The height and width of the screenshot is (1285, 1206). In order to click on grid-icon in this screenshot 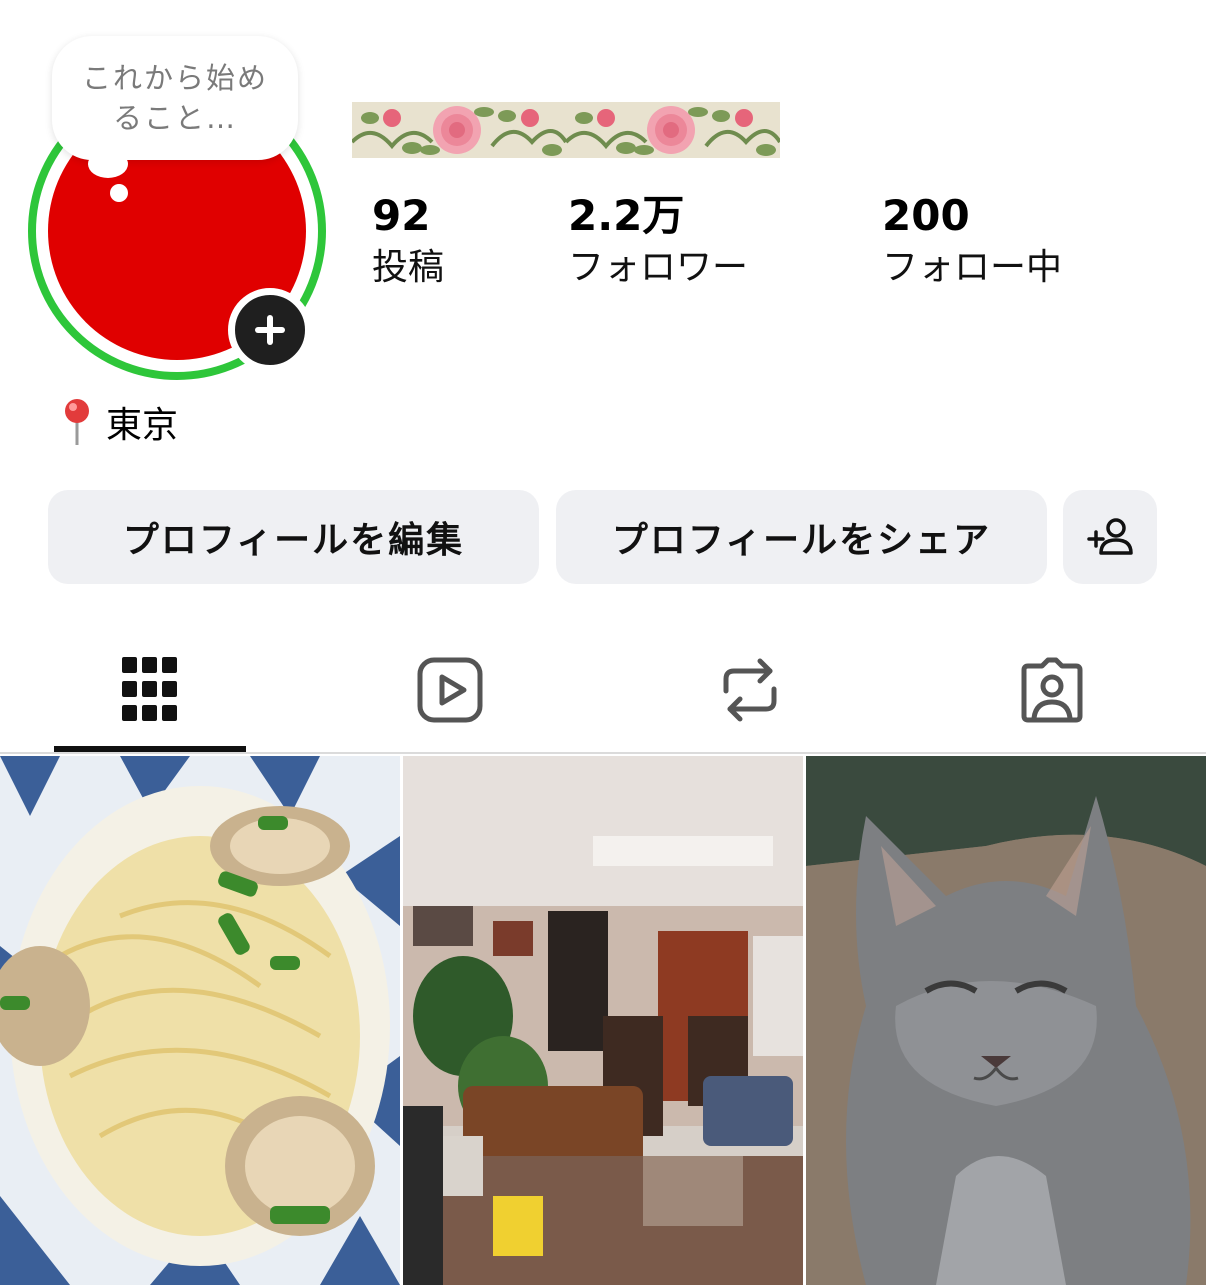, I will do `click(149, 689)`.